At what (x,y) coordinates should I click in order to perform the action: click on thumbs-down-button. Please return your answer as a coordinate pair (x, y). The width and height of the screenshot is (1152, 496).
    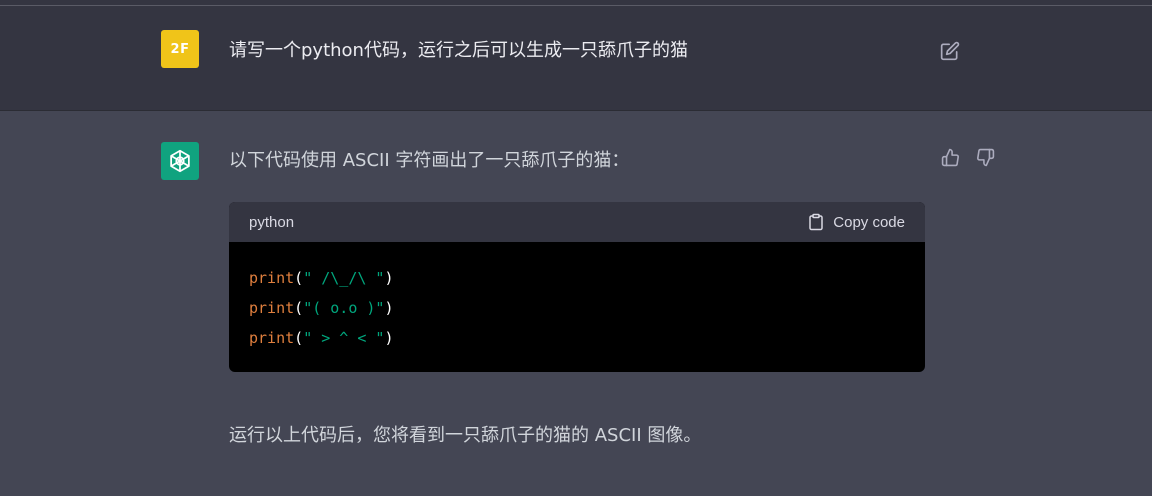
    Looking at the image, I should click on (985, 157).